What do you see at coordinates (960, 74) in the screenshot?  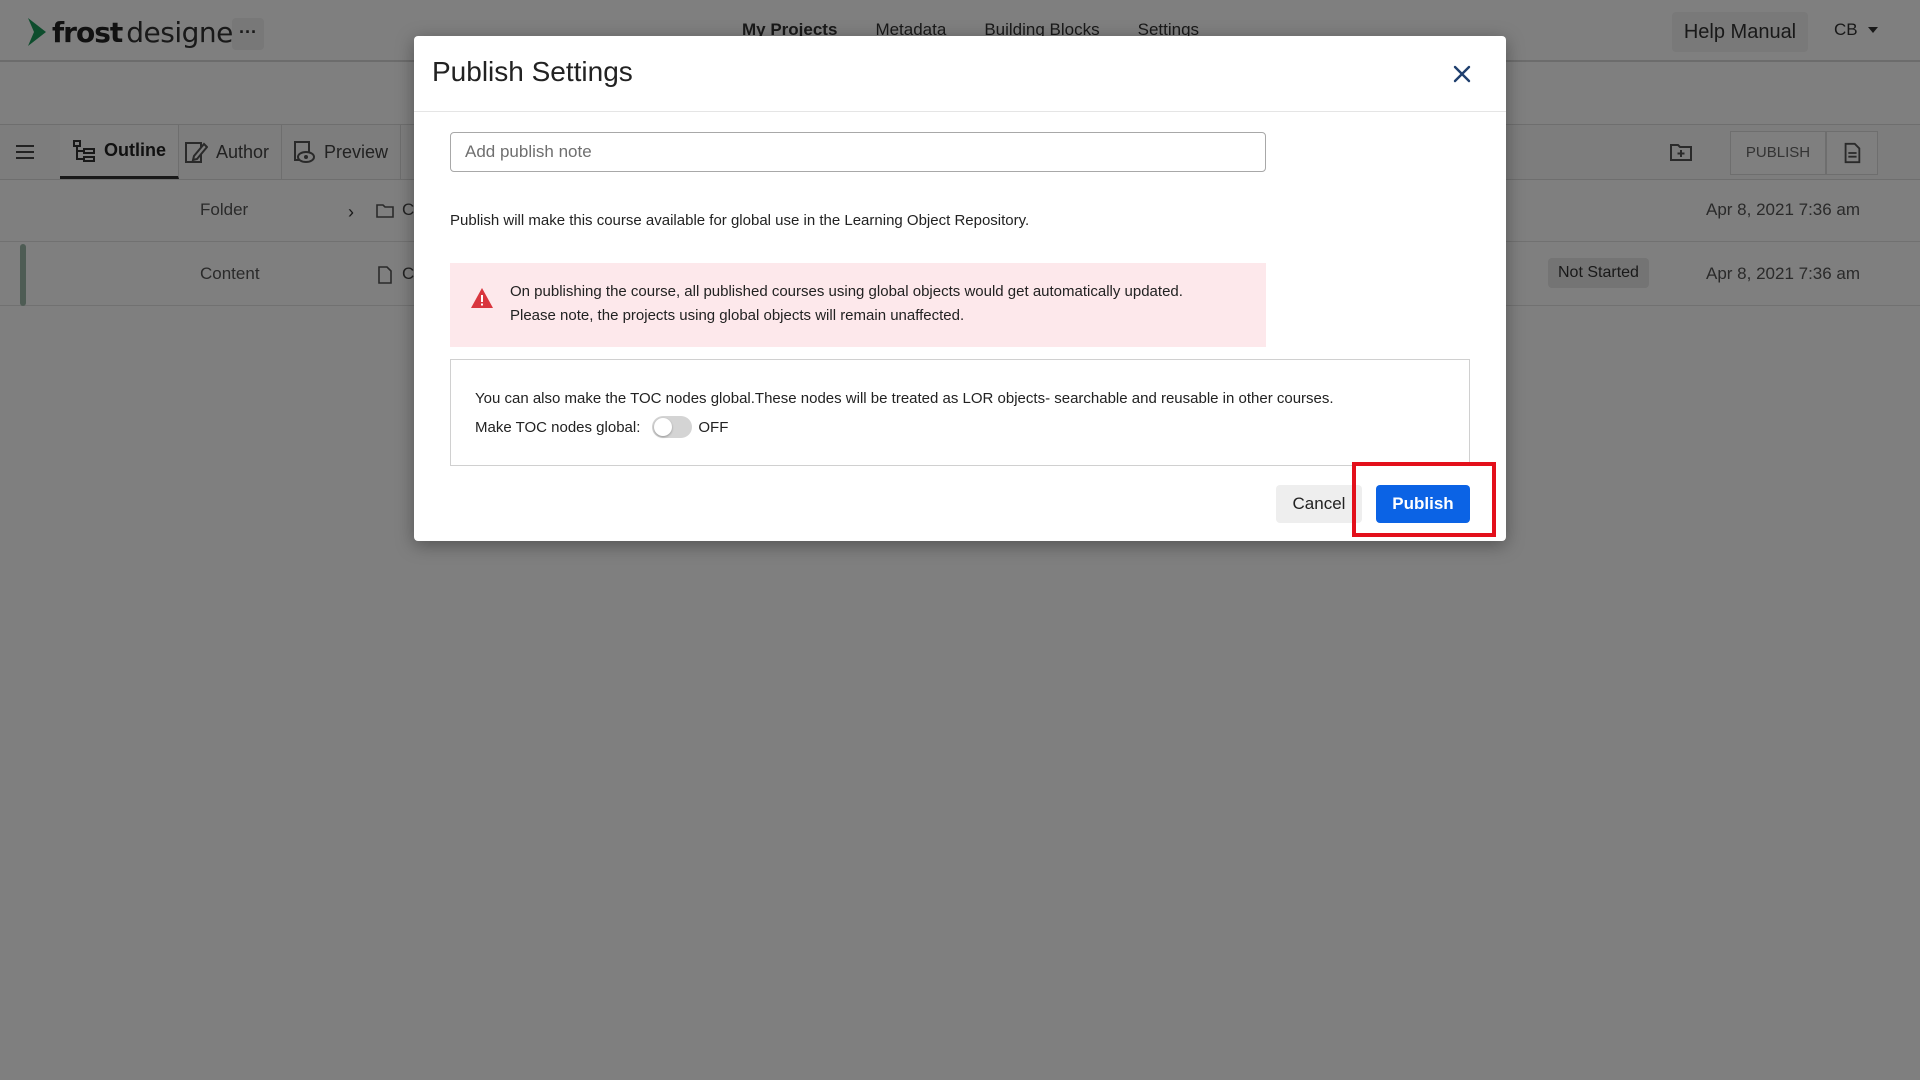 I see `dialog-header: Publish Settings` at bounding box center [960, 74].